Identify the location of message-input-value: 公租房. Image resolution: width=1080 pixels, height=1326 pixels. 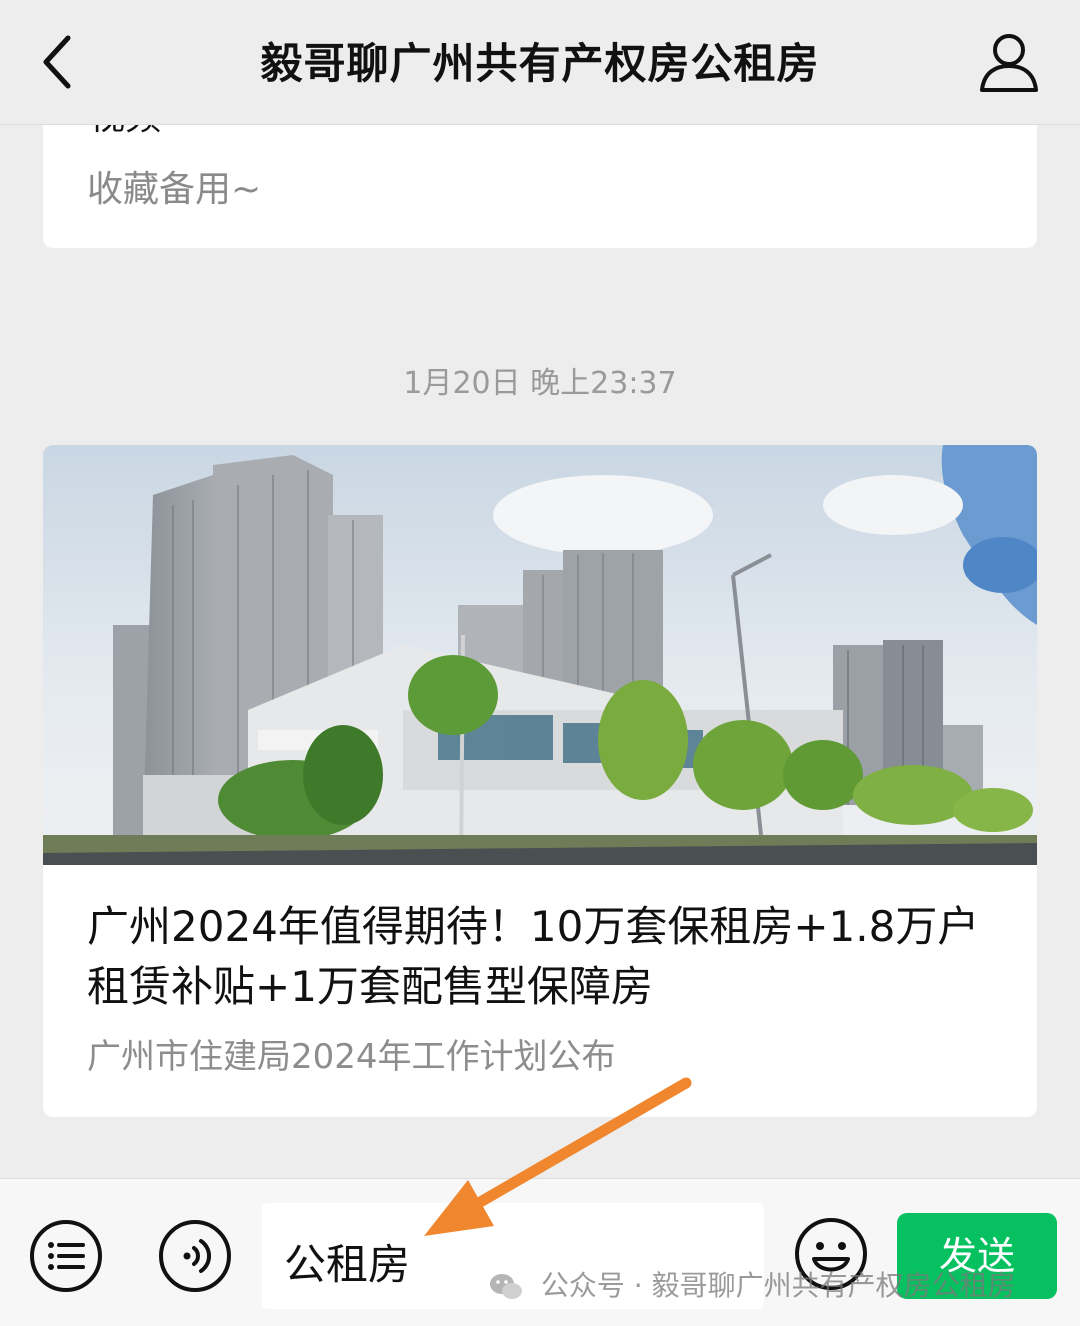
(347, 1264).